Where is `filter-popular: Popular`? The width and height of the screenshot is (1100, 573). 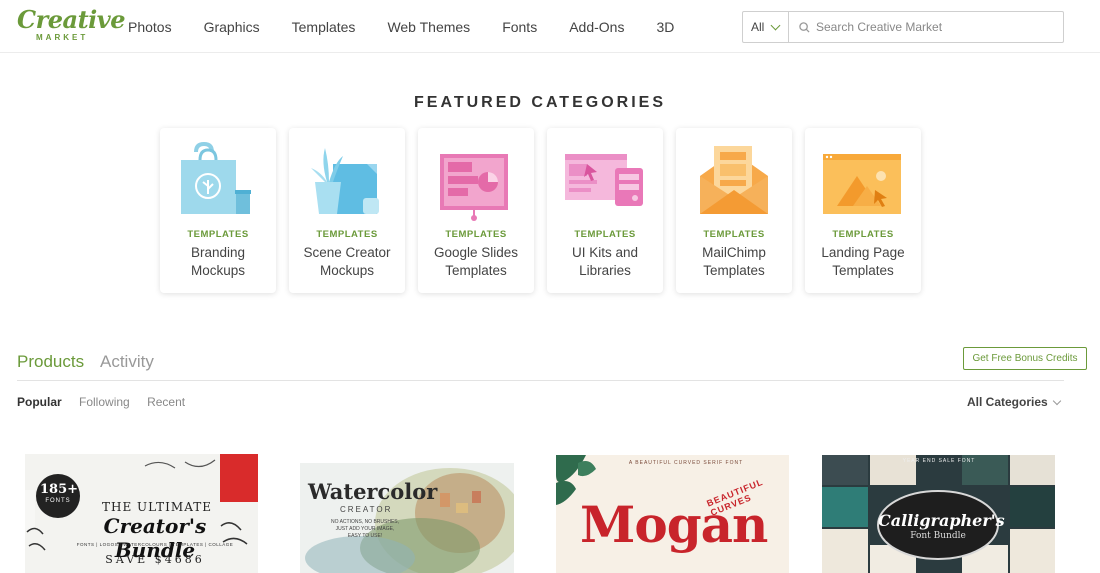 filter-popular: Popular is located at coordinates (39, 402).